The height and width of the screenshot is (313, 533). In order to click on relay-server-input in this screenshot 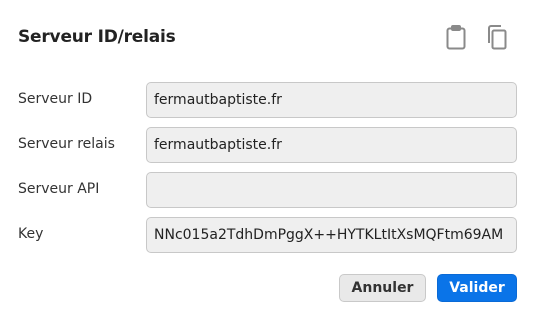, I will do `click(331, 145)`.